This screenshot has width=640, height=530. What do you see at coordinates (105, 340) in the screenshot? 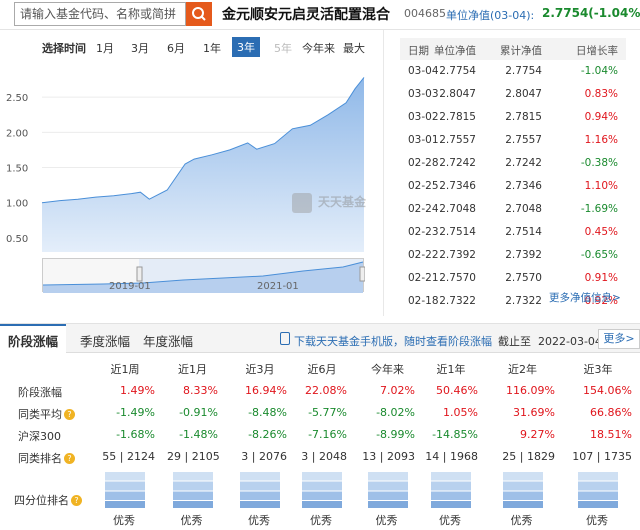
I see `tab-quarterly-returns: 季度涨幅` at bounding box center [105, 340].